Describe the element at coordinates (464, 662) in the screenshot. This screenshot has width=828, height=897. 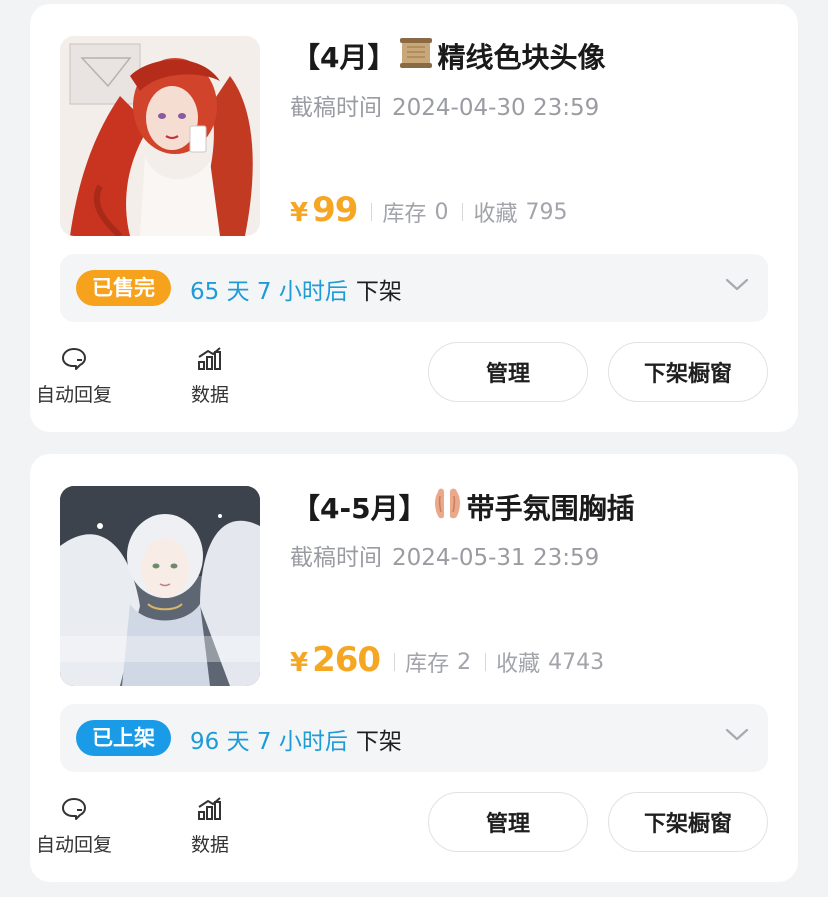
I see `stock-value: 2` at that location.